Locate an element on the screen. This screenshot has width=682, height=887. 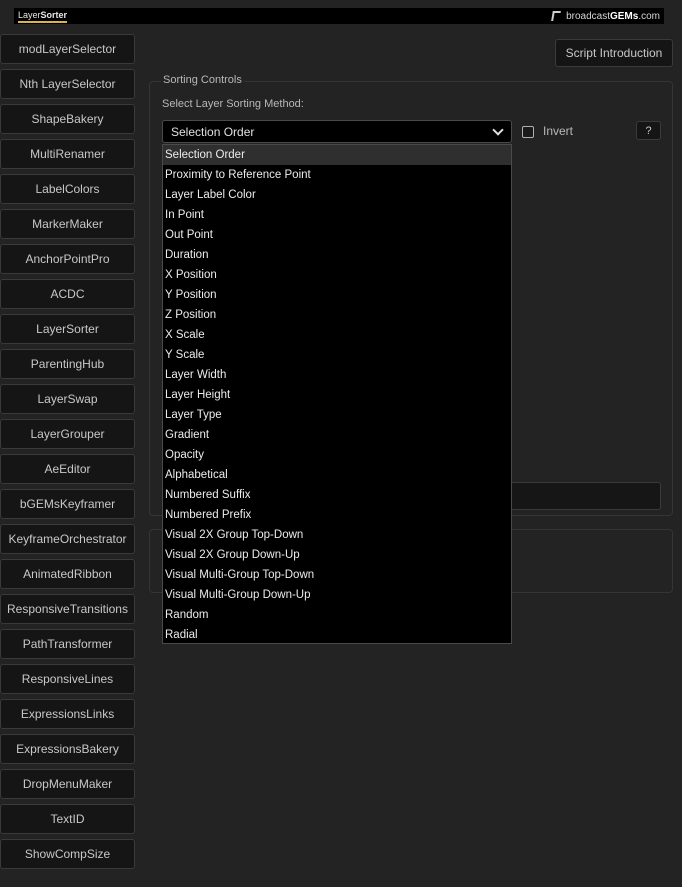
sorting-controls-title: Sorting Controls is located at coordinates (202, 80).